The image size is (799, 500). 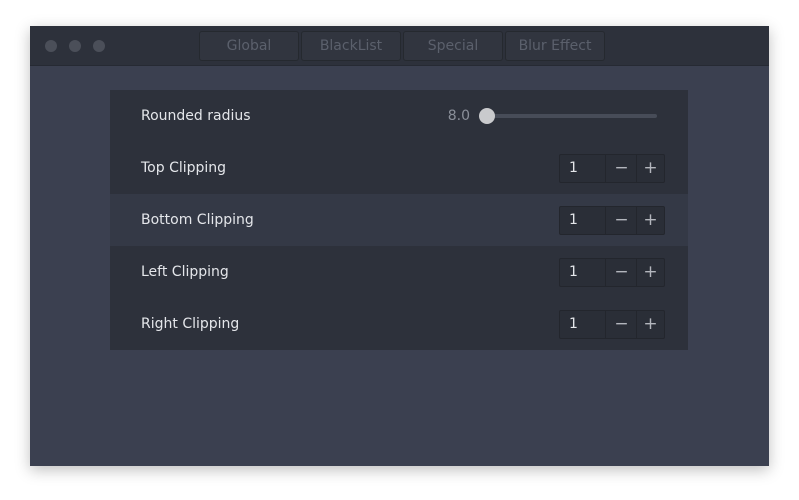 I want to click on top-clipping-label: Top Clipping, so click(x=184, y=168).